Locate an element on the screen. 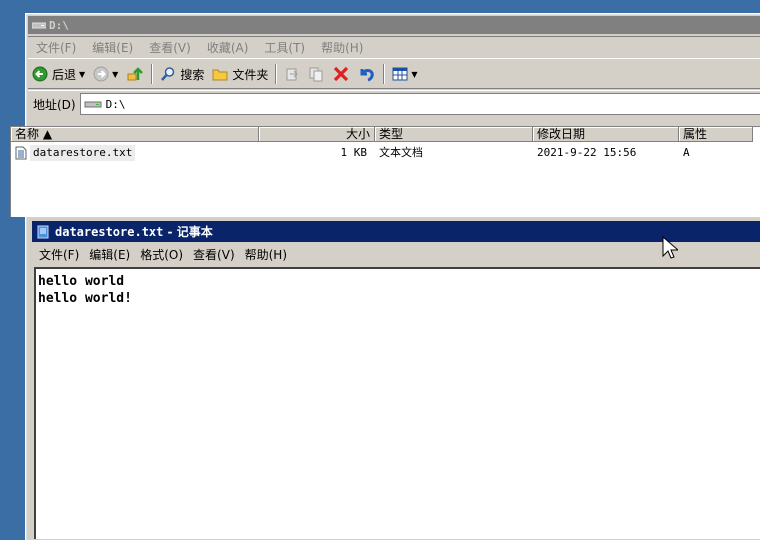 The height and width of the screenshot is (540, 760). column-type: 类型 is located at coordinates (454, 134).